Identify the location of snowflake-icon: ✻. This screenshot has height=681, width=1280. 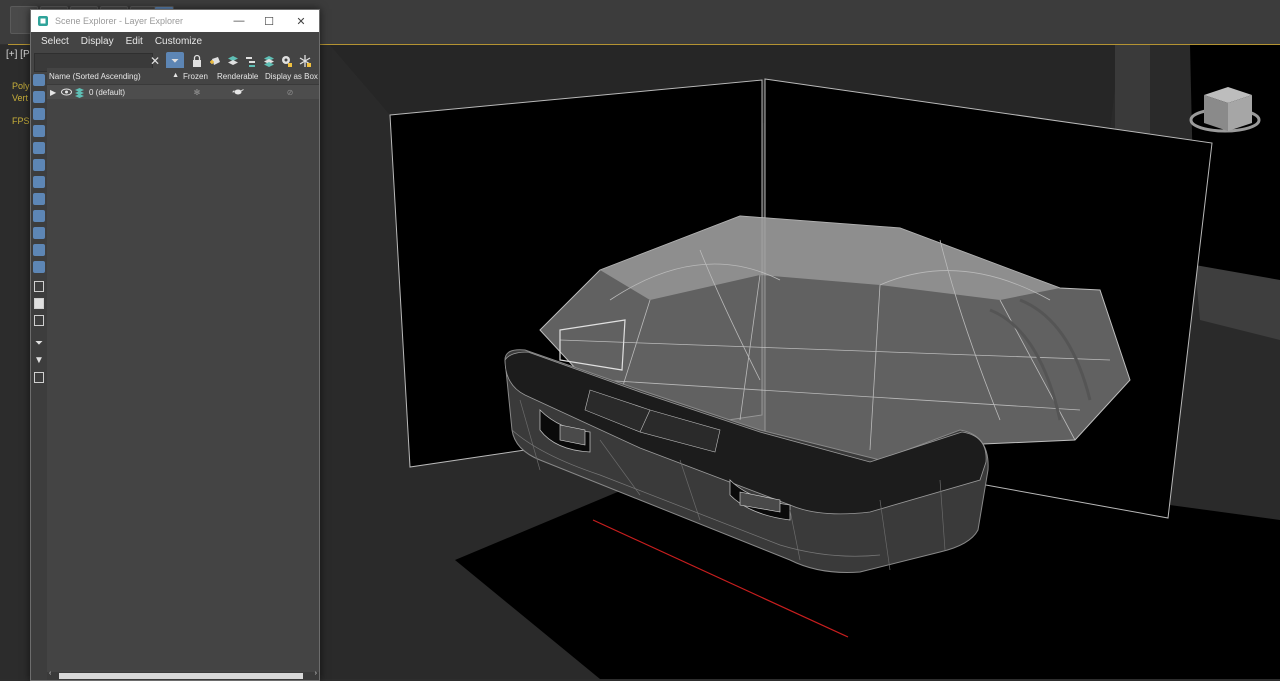
(197, 92).